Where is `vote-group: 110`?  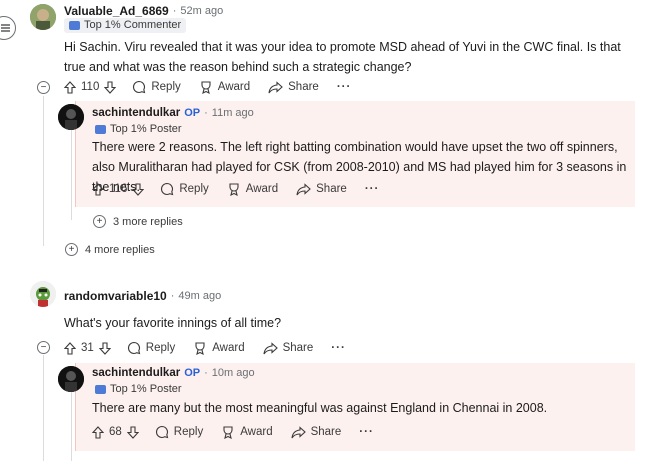 vote-group: 110 is located at coordinates (90, 87).